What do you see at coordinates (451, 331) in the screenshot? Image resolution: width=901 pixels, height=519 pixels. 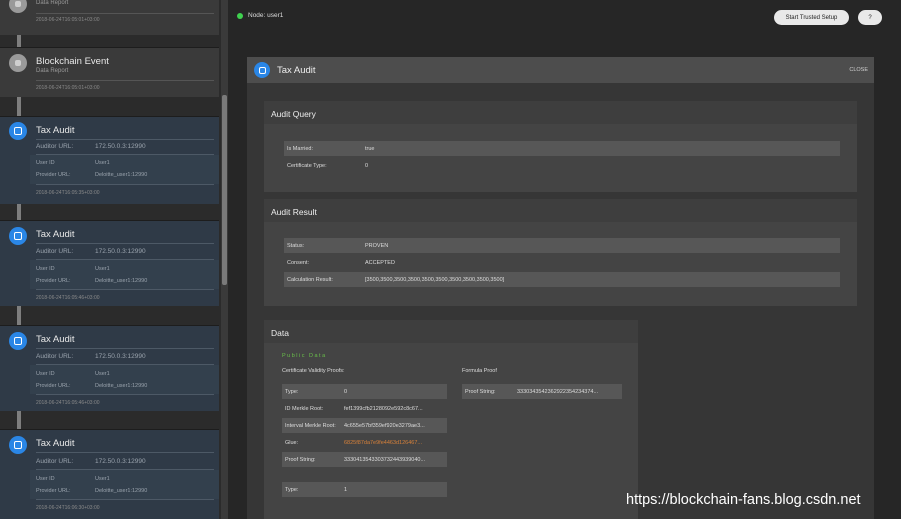 I see `panel-header: Data` at bounding box center [451, 331].